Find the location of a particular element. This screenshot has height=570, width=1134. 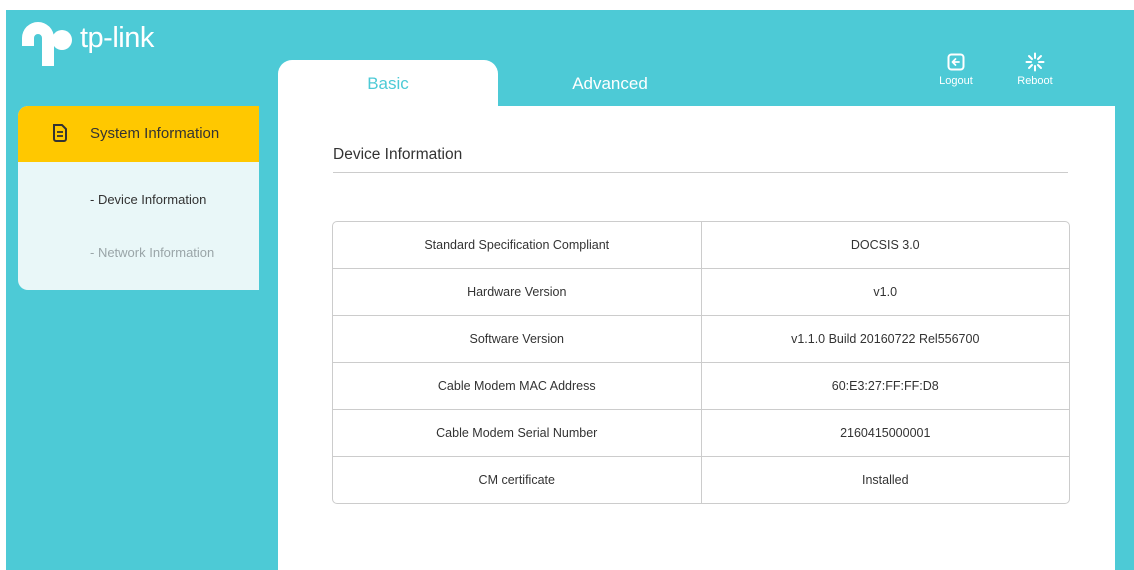

document-icon is located at coordinates (60, 133).